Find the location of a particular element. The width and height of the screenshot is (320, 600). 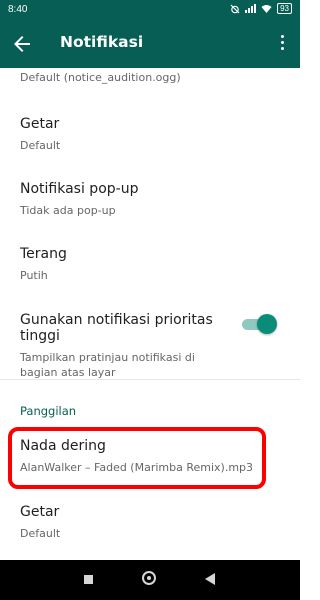

alarm-off-icon is located at coordinates (235, 8).